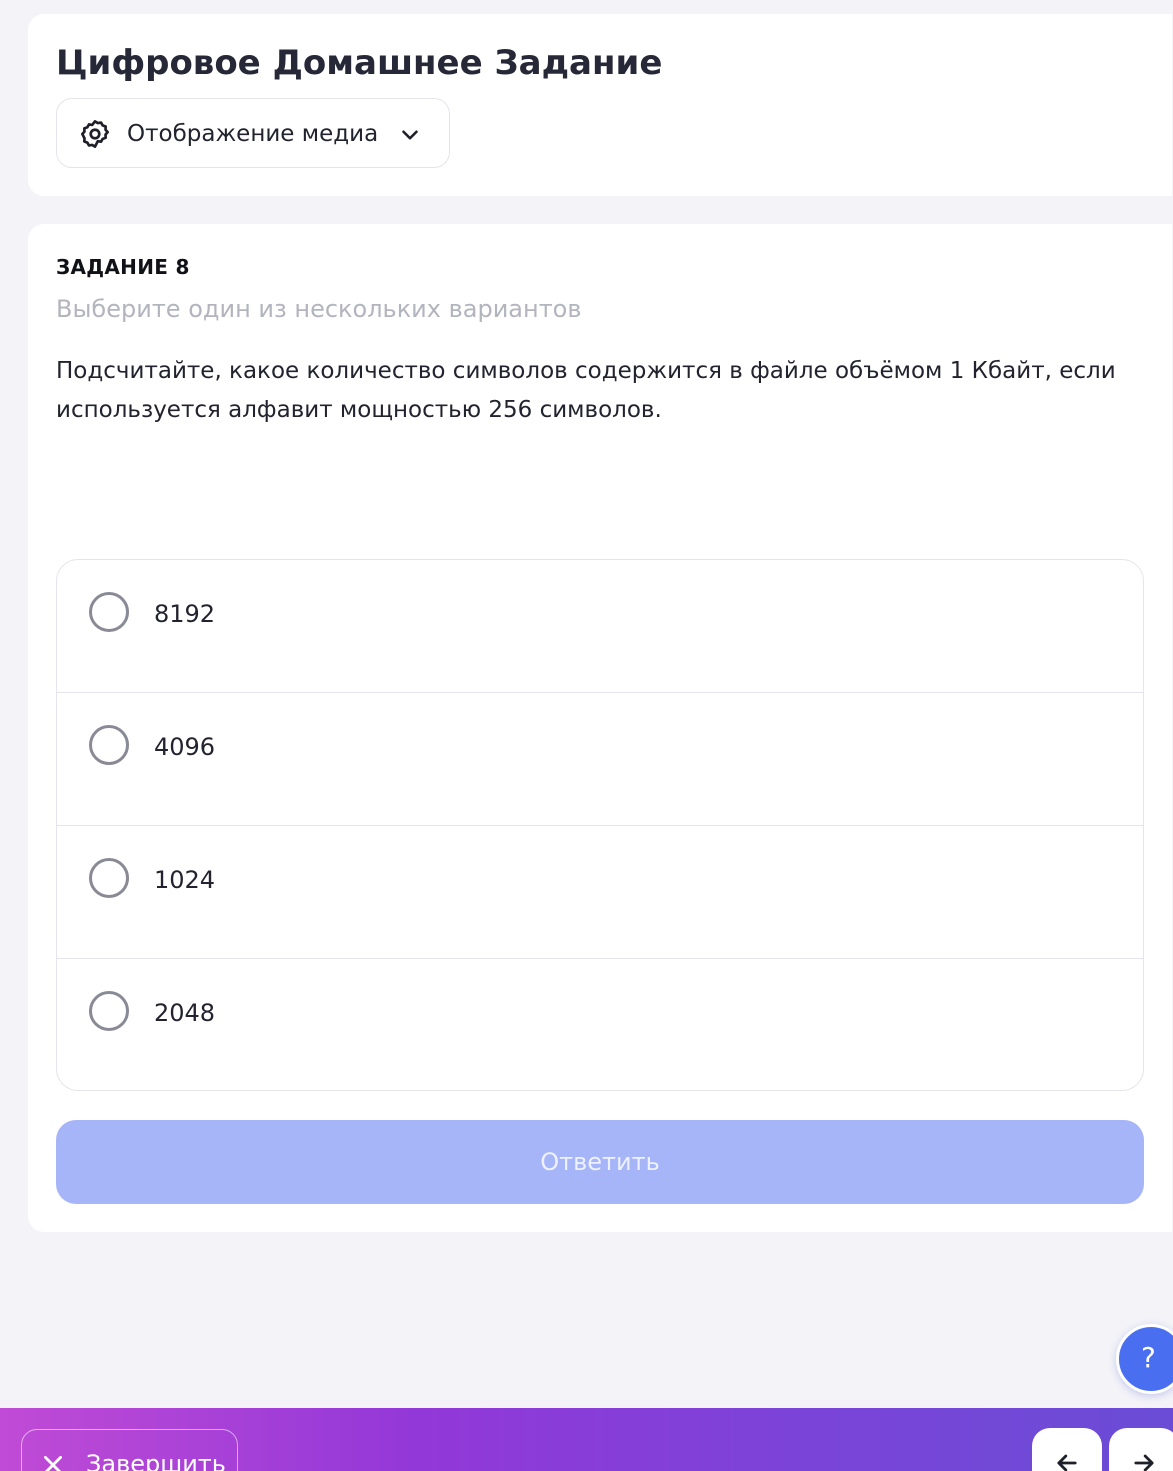 This screenshot has width=1173, height=1471. What do you see at coordinates (185, 614) in the screenshot?
I see `answer-option-label: 8192` at bounding box center [185, 614].